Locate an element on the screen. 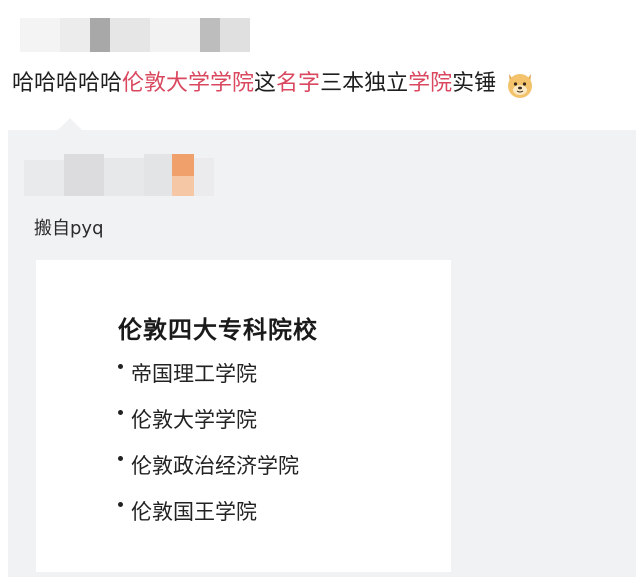 The height and width of the screenshot is (577, 640). post-segment: 三本独立 is located at coordinates (364, 83).